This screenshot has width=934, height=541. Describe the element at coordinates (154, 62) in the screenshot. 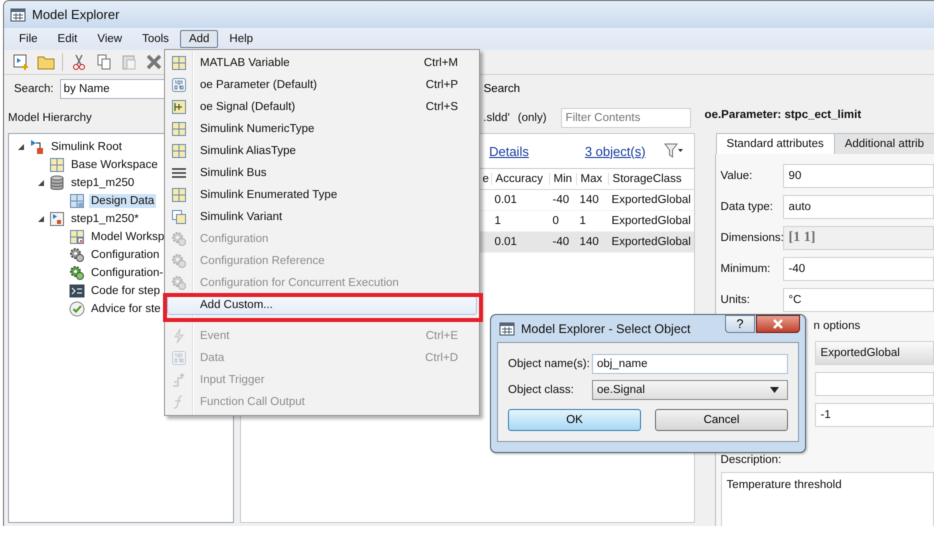

I see `delete-icon` at that location.